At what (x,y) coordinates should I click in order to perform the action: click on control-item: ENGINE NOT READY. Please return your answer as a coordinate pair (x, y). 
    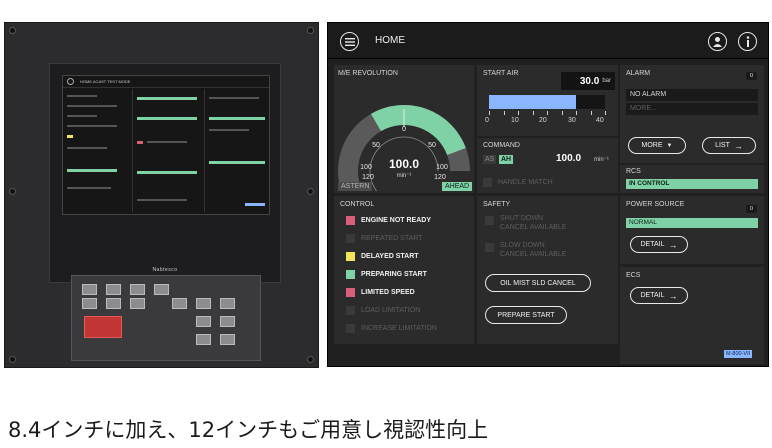
    Looking at the image, I should click on (388, 220).